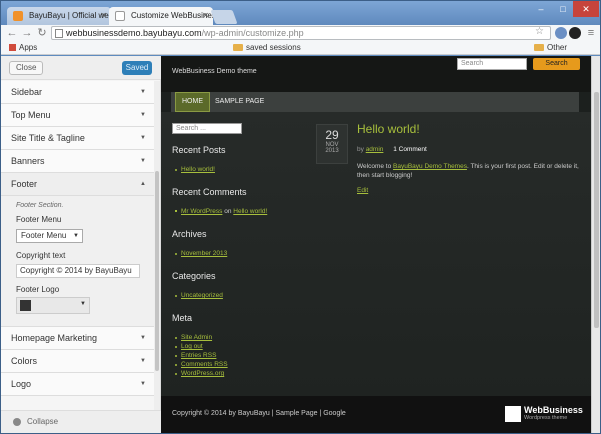 This screenshot has width=601, height=434. I want to click on preview-scrollbar, so click(595, 244).